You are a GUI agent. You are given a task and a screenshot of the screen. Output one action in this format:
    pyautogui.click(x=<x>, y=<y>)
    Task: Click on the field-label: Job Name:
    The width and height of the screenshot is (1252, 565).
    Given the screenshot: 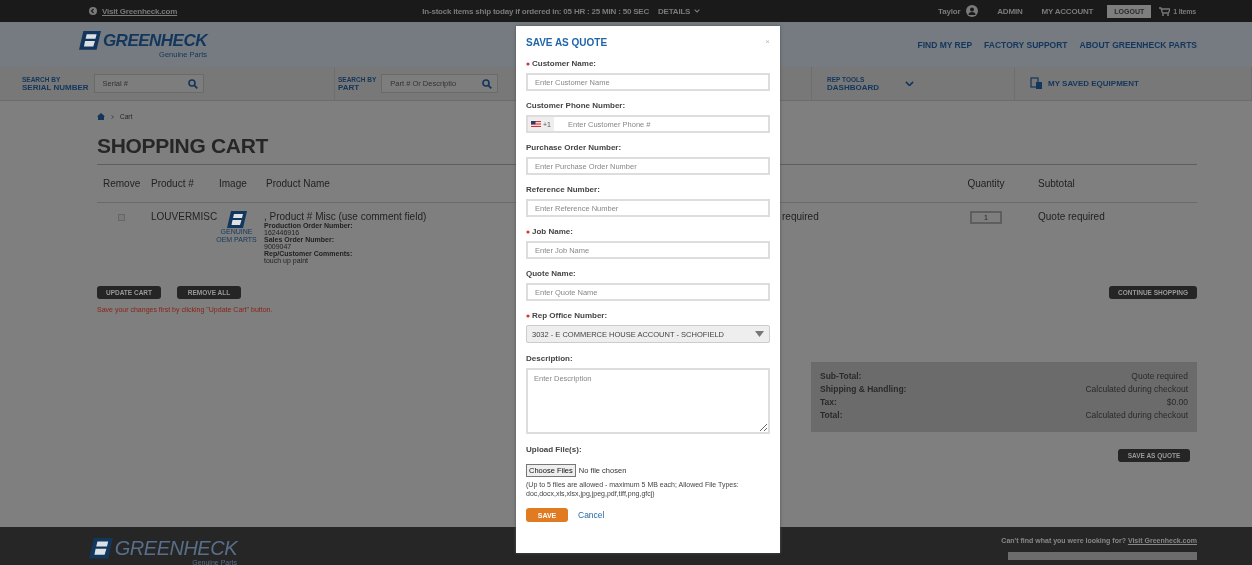 What is the action you would take?
    pyautogui.click(x=552, y=231)
    